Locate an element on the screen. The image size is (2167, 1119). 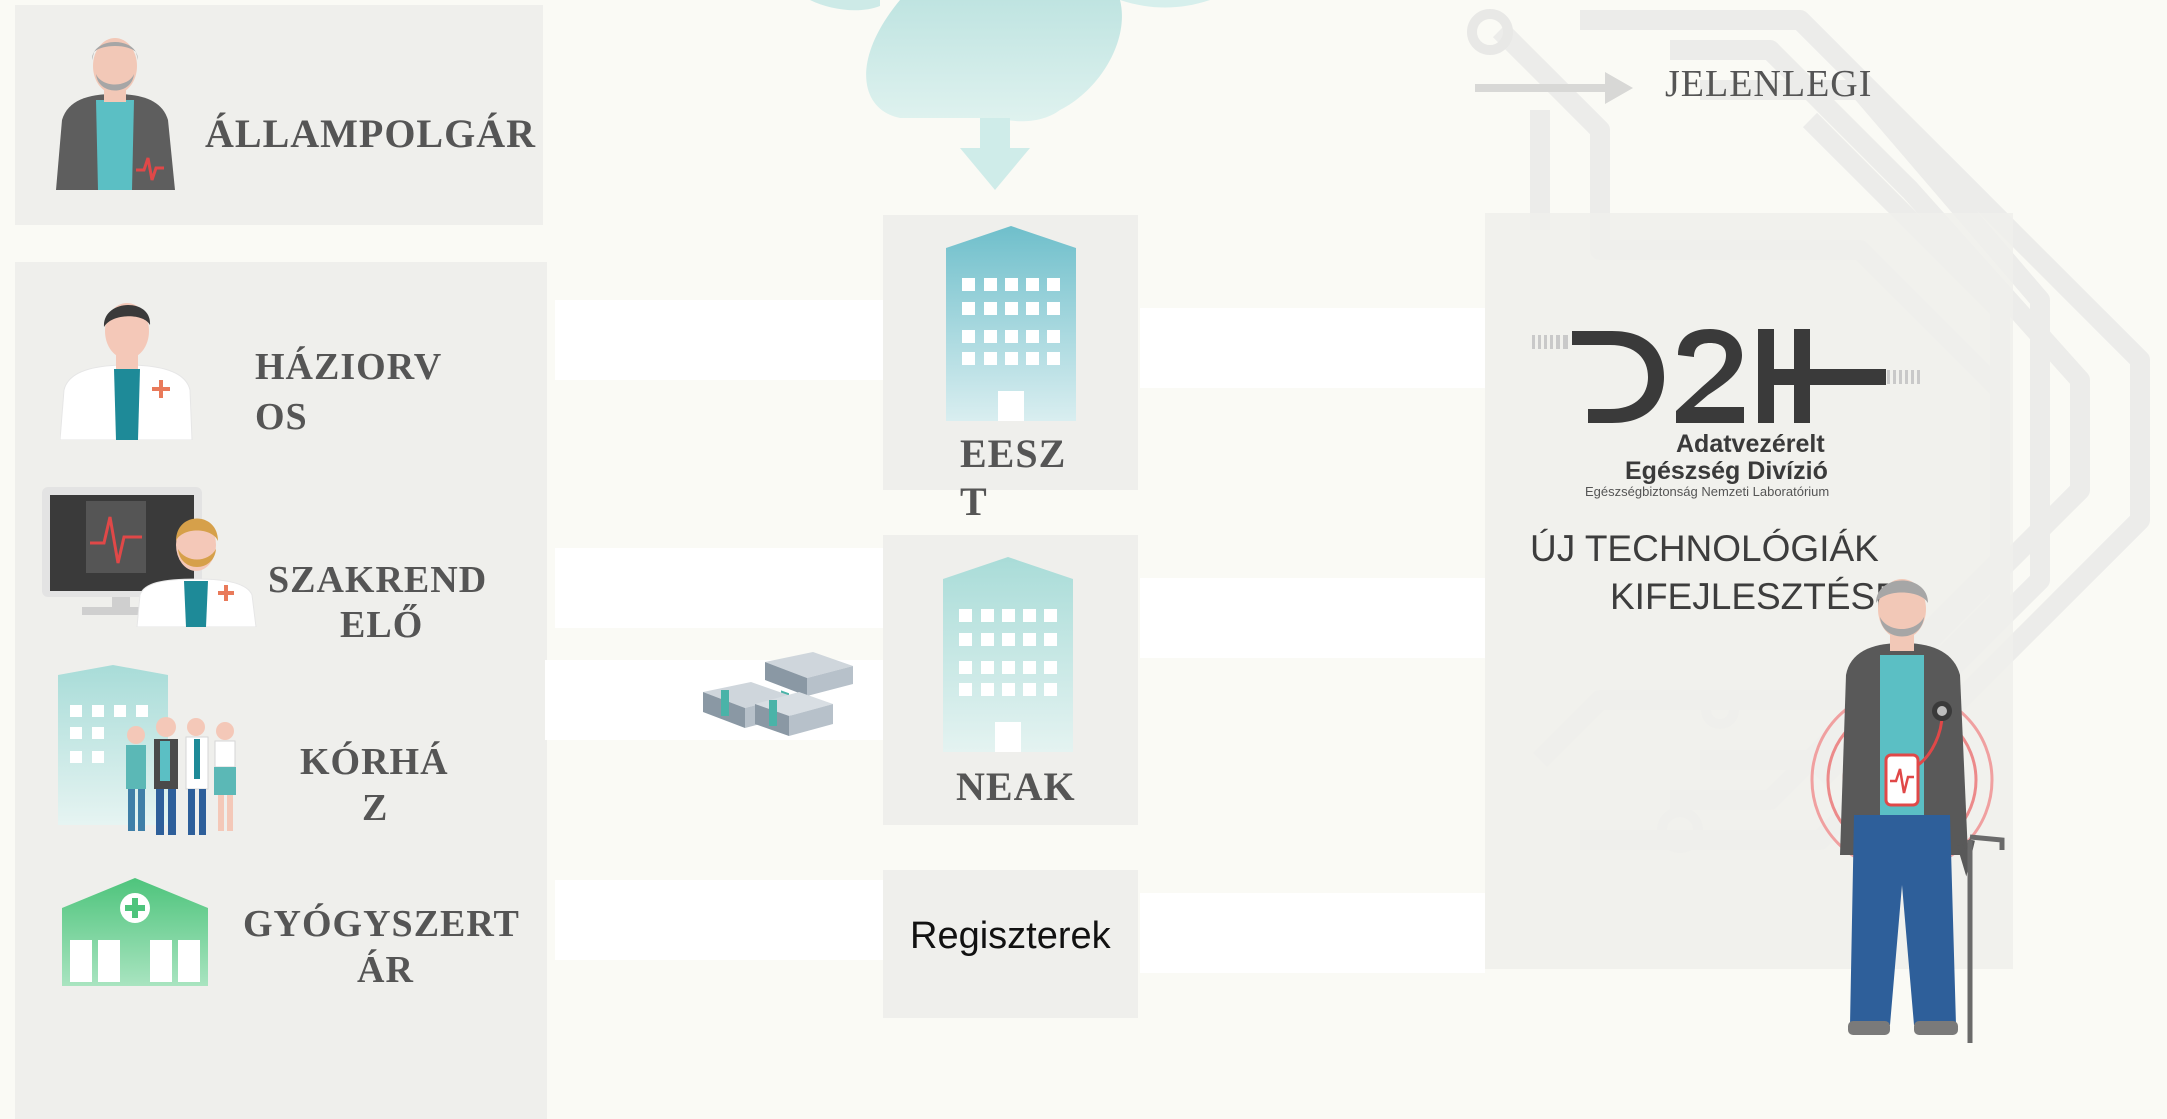
connector-band-neak-right is located at coordinates (1312, 618).